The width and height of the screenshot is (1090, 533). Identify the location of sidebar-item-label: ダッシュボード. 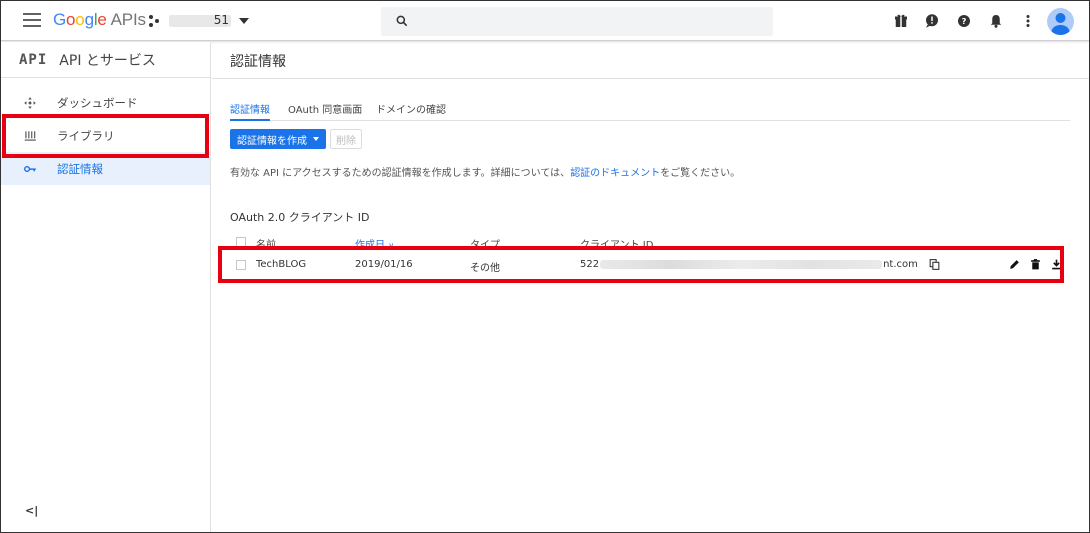
(97, 102).